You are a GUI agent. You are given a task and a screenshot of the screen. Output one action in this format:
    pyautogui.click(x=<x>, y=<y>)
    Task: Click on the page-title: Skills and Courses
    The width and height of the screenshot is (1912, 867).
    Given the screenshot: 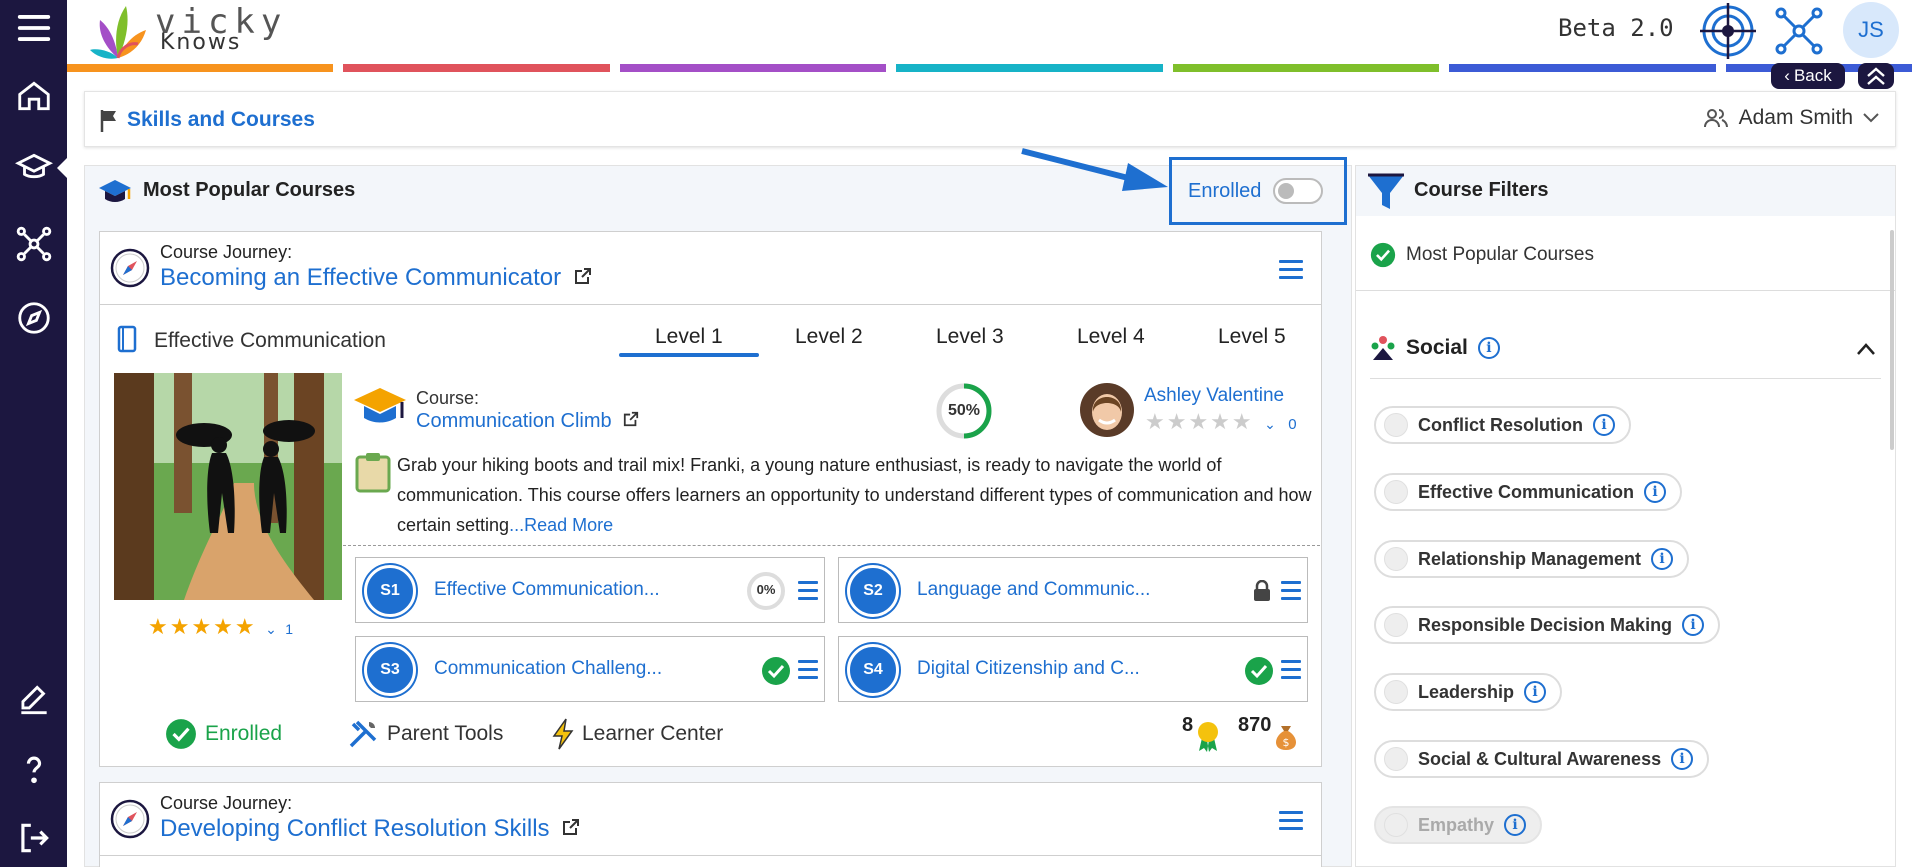 What is the action you would take?
    pyautogui.click(x=221, y=120)
    